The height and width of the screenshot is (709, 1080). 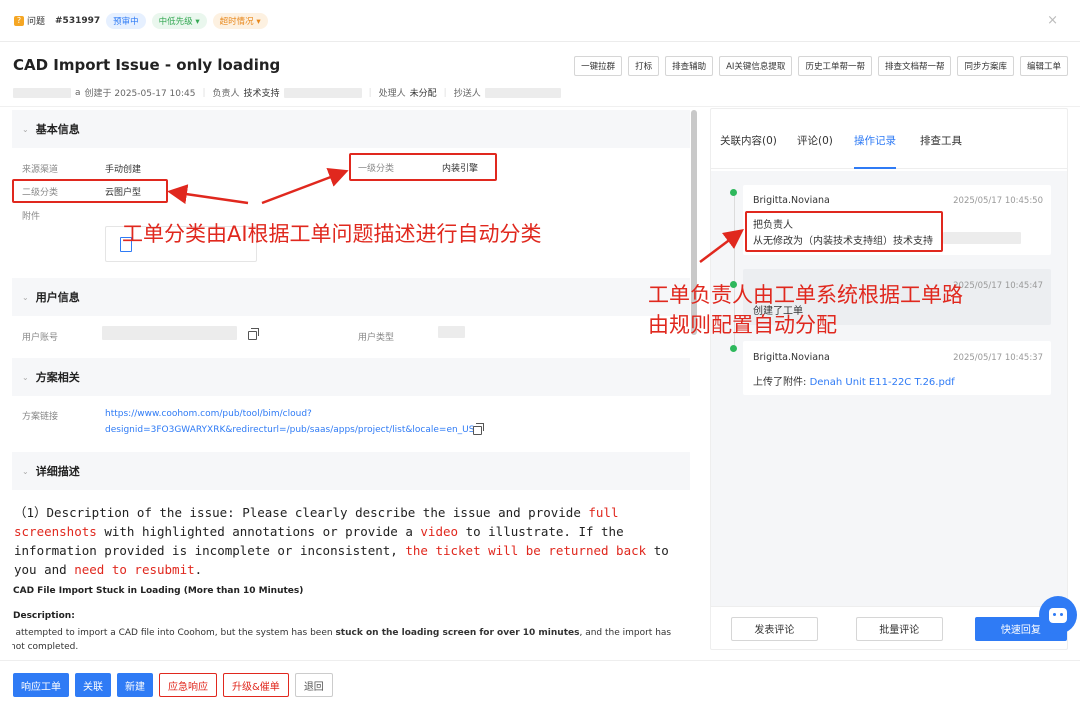 What do you see at coordinates (985, 66) in the screenshot?
I see `sync-solutions-button: 同步方案库` at bounding box center [985, 66].